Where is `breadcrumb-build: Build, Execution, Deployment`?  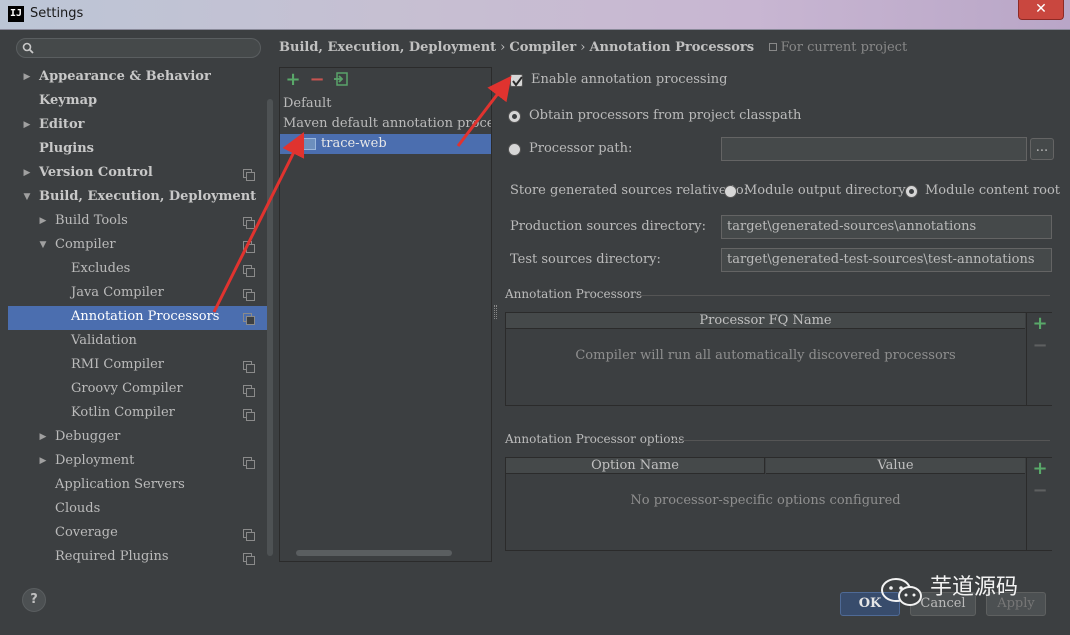 breadcrumb-build: Build, Execution, Deployment is located at coordinates (387, 47).